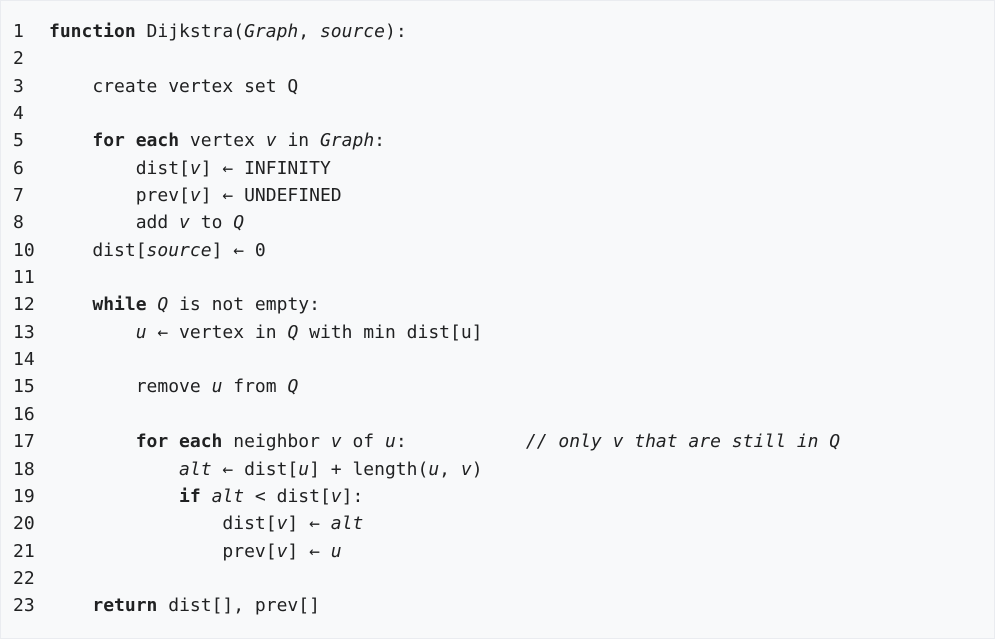 The height and width of the screenshot is (639, 995). I want to click on code-text: remove u from Q, so click(515, 386).